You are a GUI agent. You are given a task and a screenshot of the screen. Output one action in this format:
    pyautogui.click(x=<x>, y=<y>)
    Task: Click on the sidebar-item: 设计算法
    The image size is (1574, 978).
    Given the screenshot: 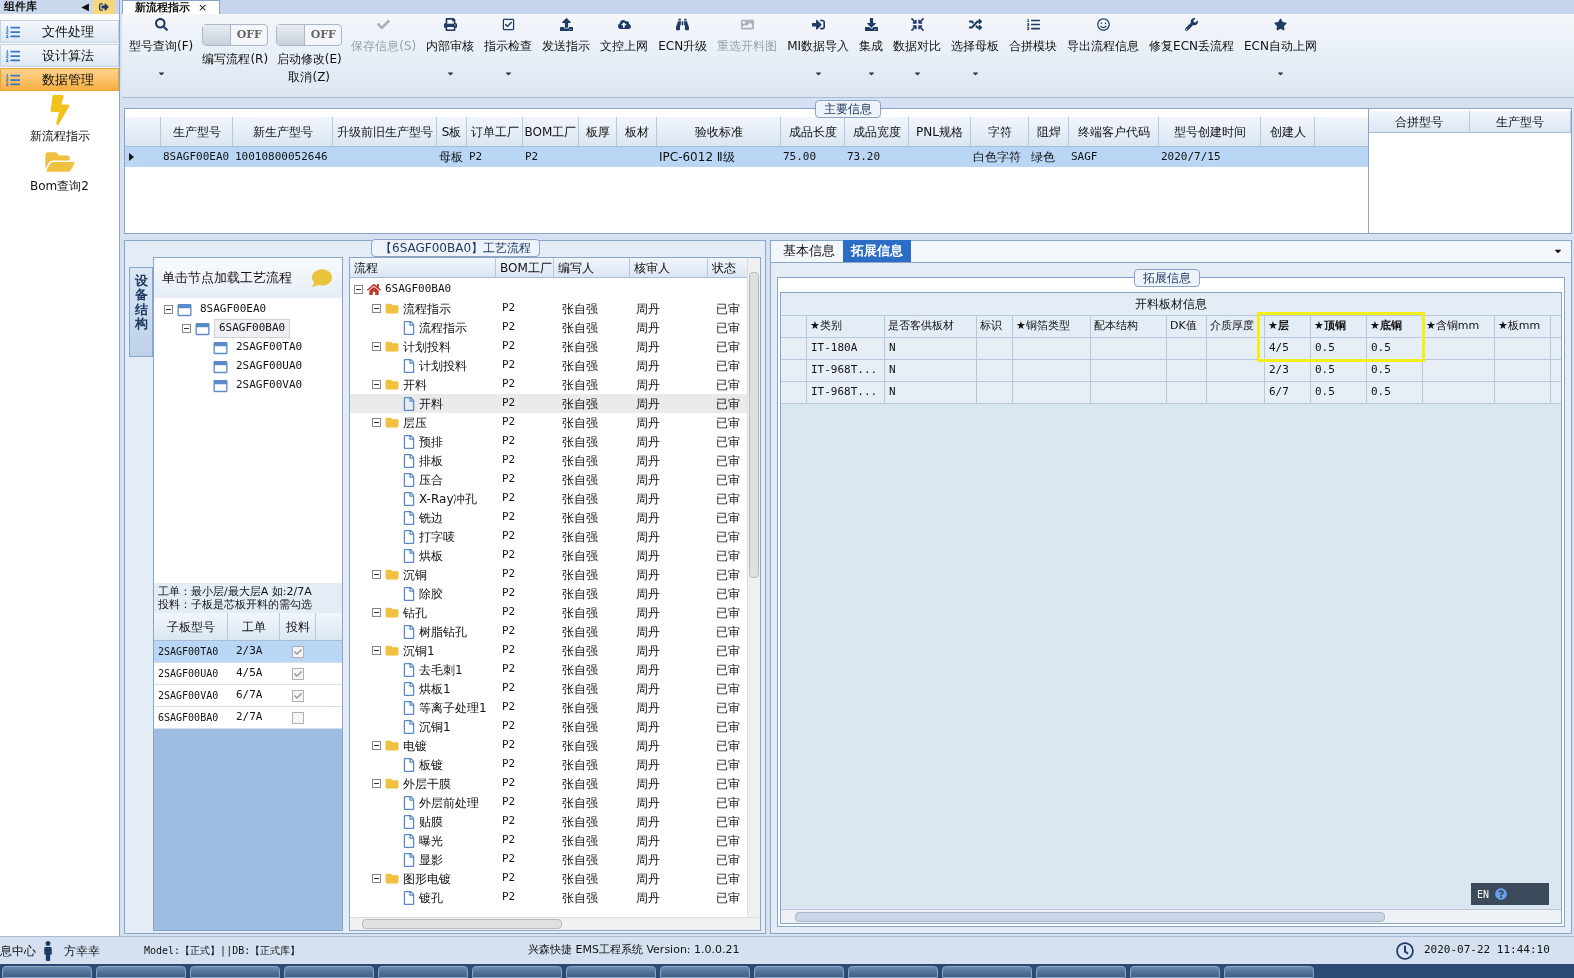 What is the action you would take?
    pyautogui.click(x=59, y=55)
    